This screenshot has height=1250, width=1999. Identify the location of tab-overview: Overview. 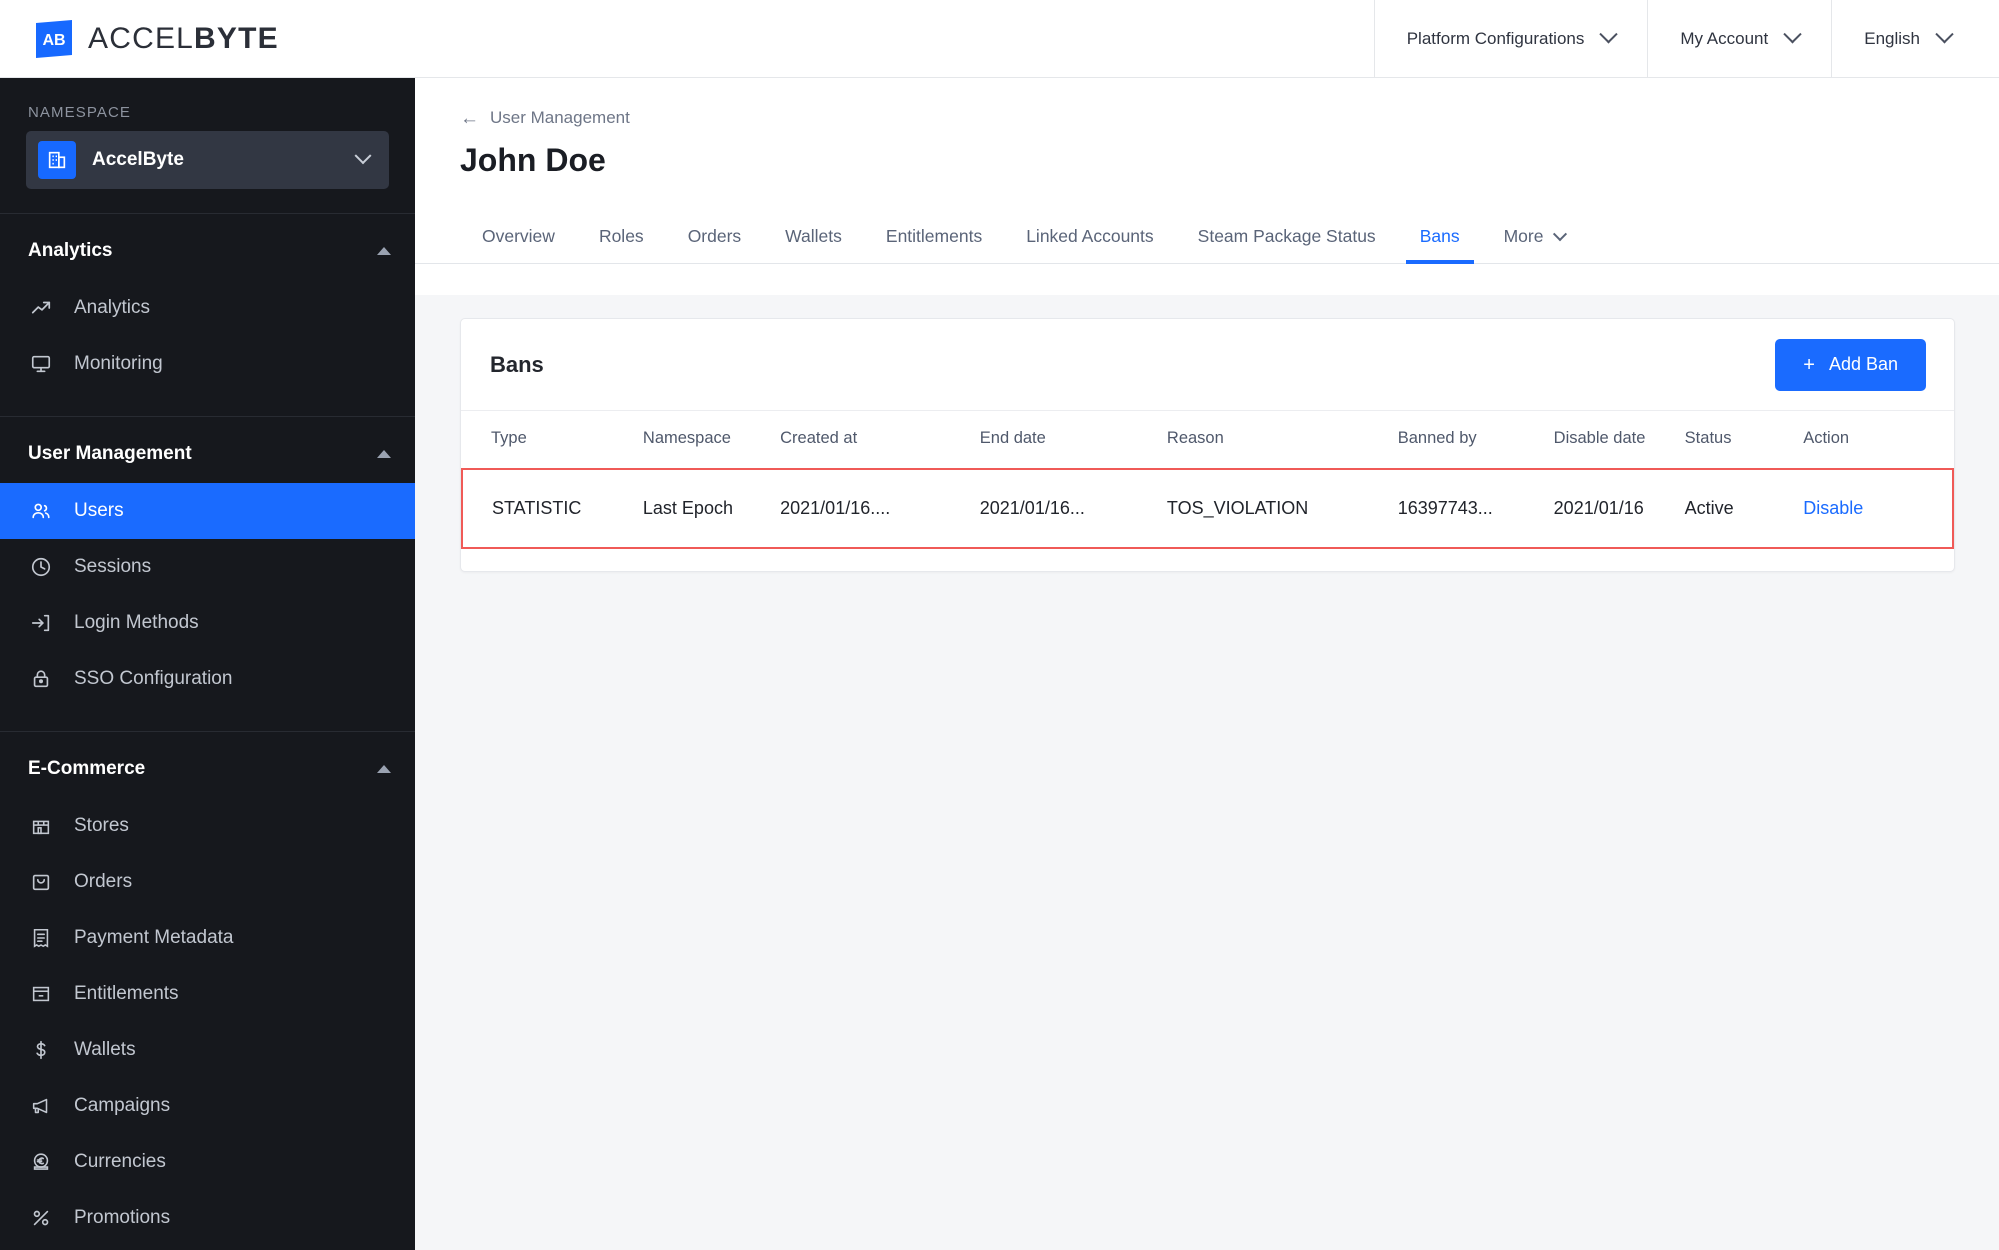
(518, 244).